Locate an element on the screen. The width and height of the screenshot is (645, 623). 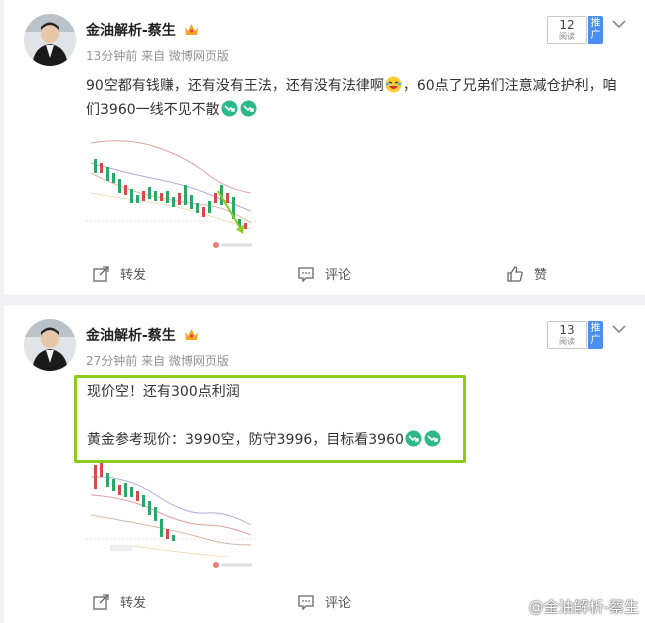
post-meta: 27分钟前 来自 微博网页版 is located at coordinates (157, 361).